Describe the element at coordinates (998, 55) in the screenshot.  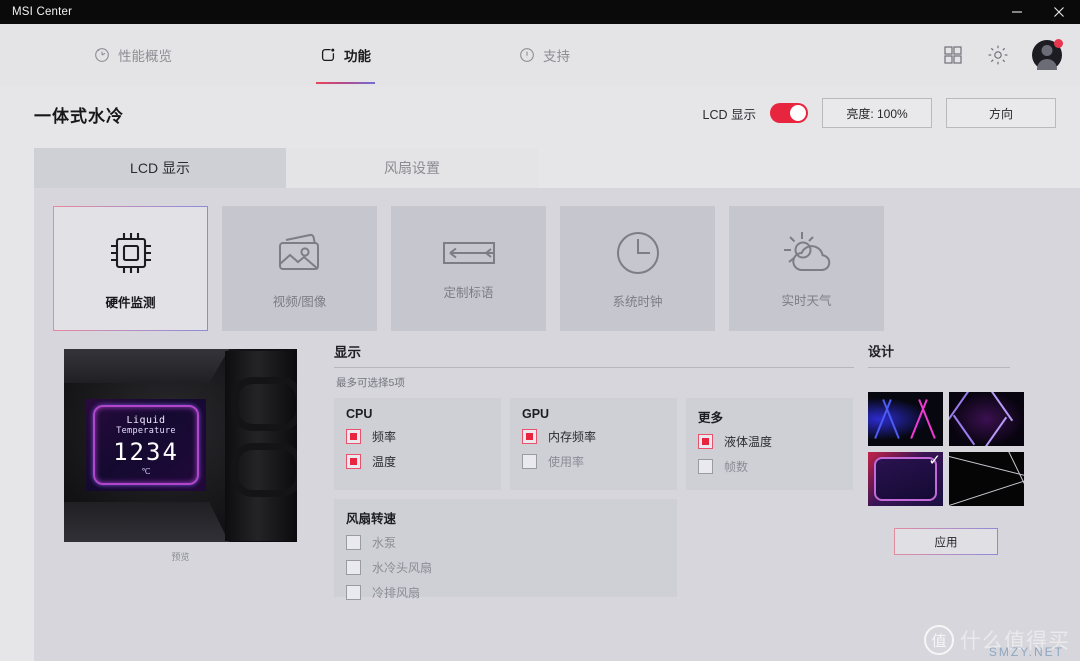
I see `gear-icon` at that location.